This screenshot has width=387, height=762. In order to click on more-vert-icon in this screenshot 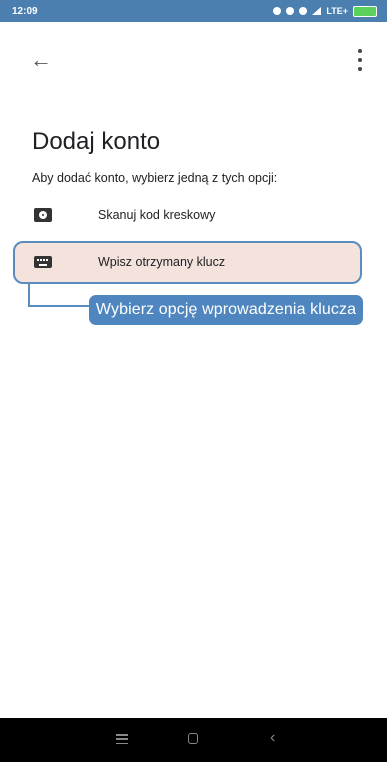, I will do `click(360, 60)`.